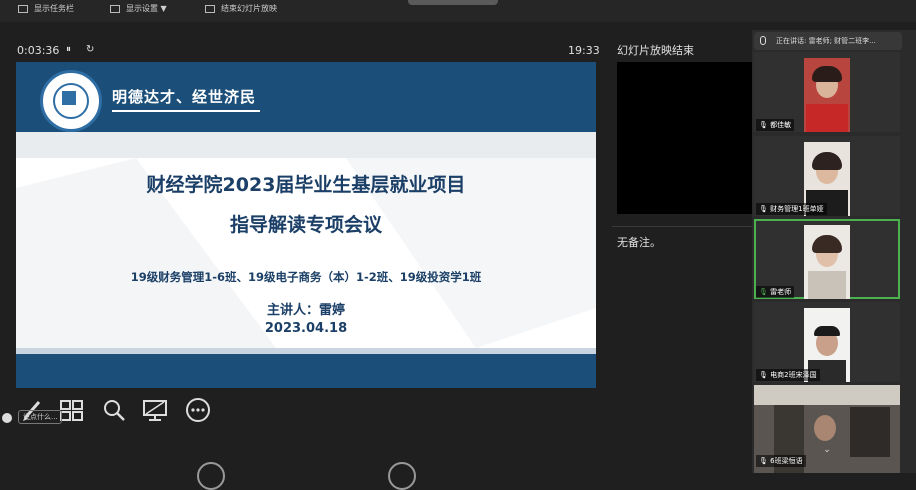  I want to click on show-taskbar-label: 显示任务栏, so click(54, 8).